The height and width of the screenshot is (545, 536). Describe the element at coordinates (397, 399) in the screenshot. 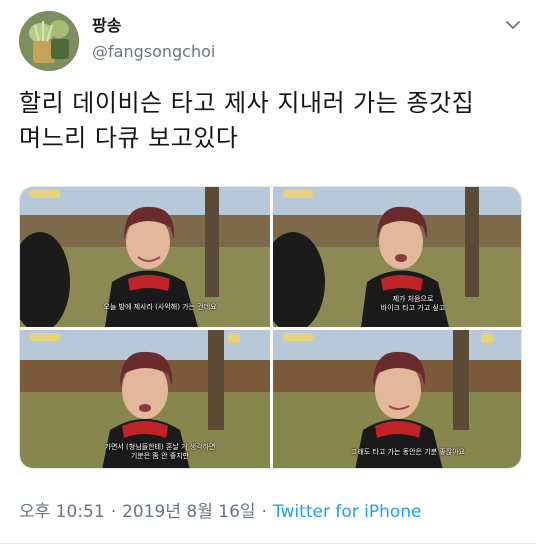

I see `media-image-4: 그래도 타고 가는 동안은 기분 좋잖아요` at that location.